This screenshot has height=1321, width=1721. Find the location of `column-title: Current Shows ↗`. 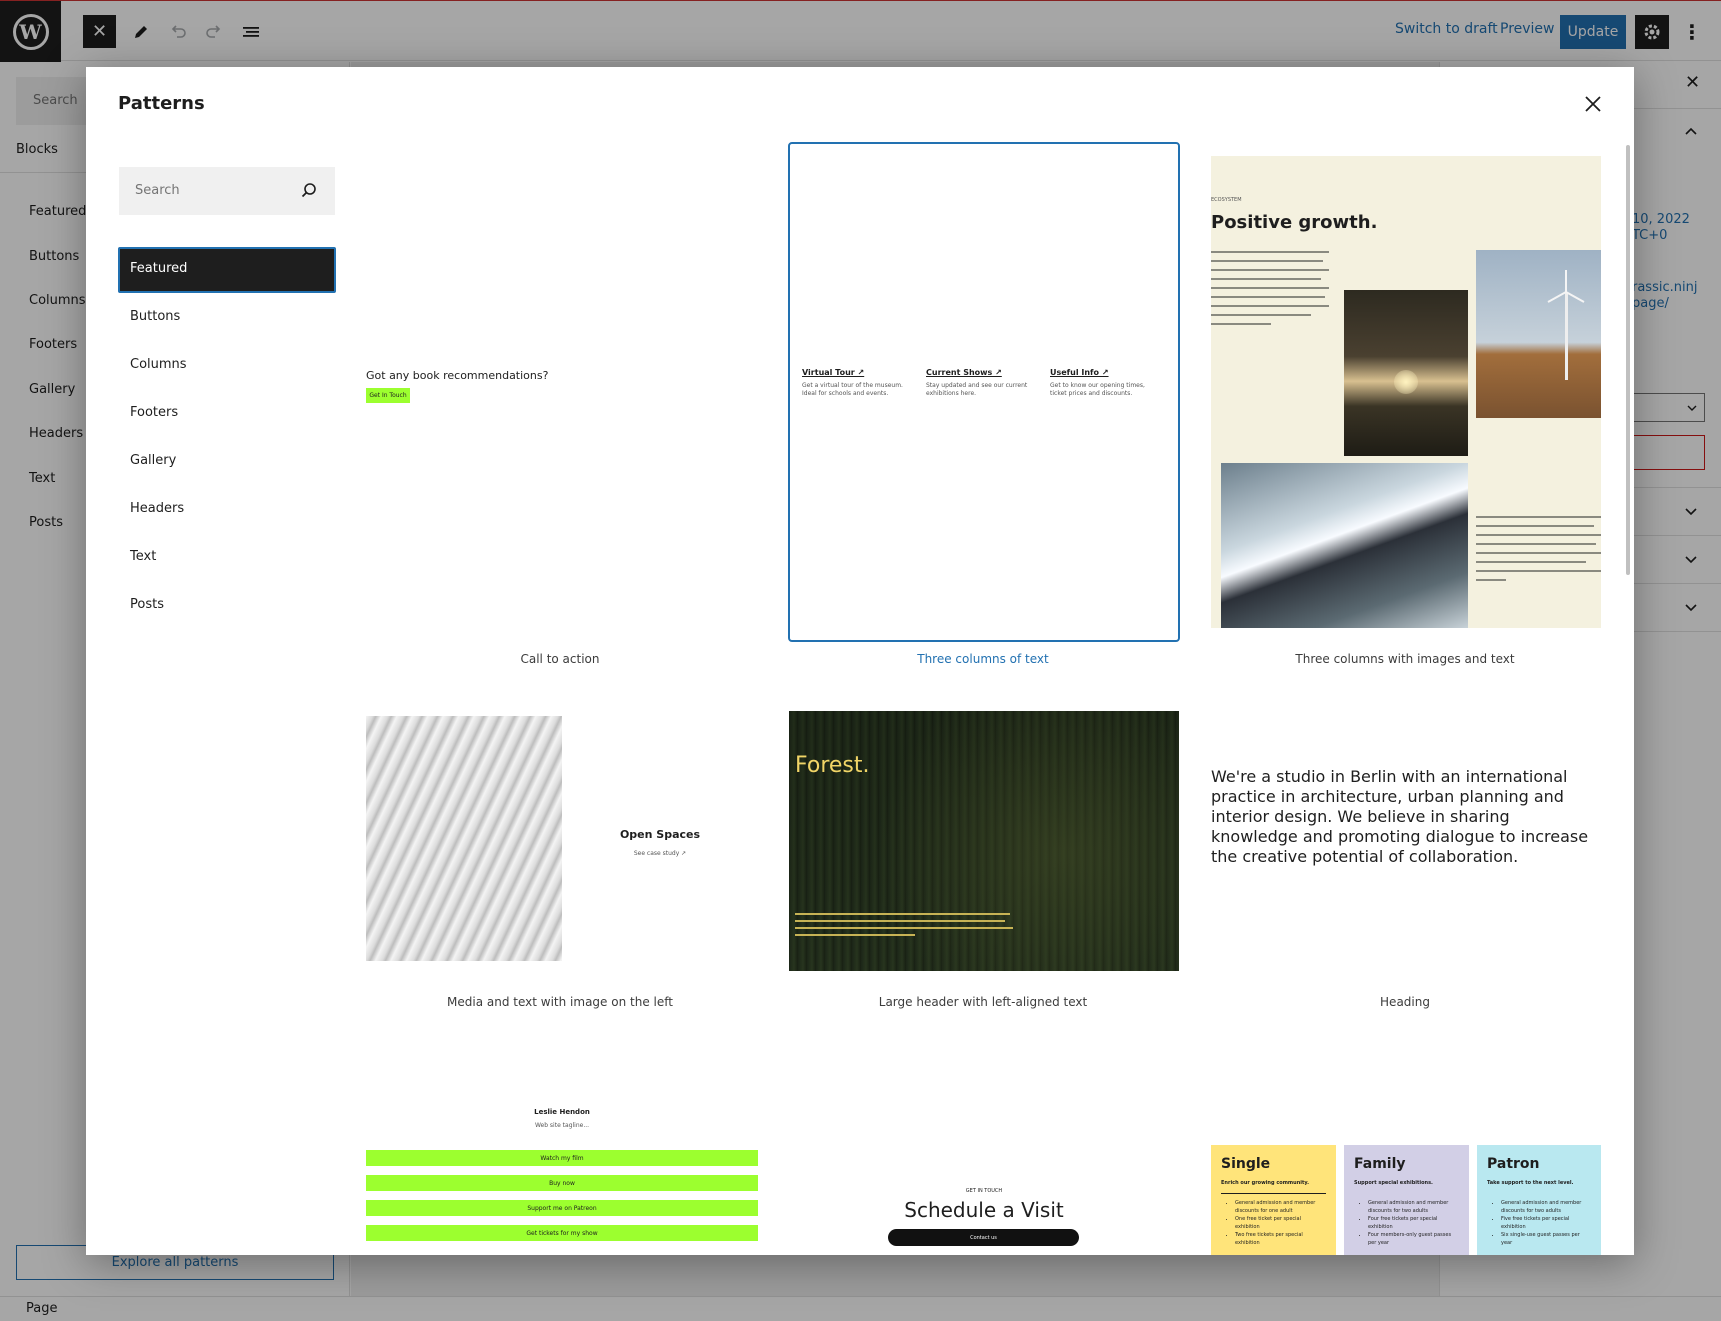

column-title: Current Shows ↗ is located at coordinates (964, 372).